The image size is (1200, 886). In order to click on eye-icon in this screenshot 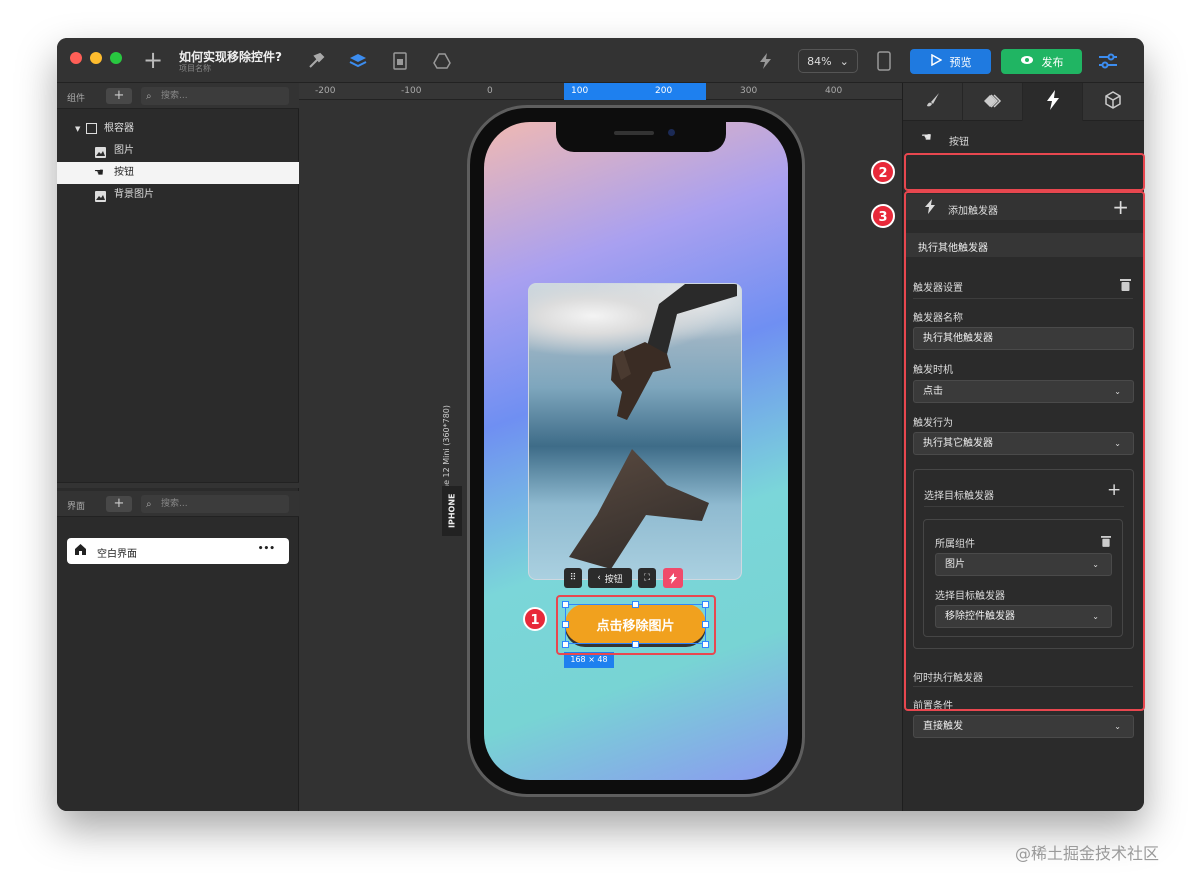, I will do `click(1027, 61)`.